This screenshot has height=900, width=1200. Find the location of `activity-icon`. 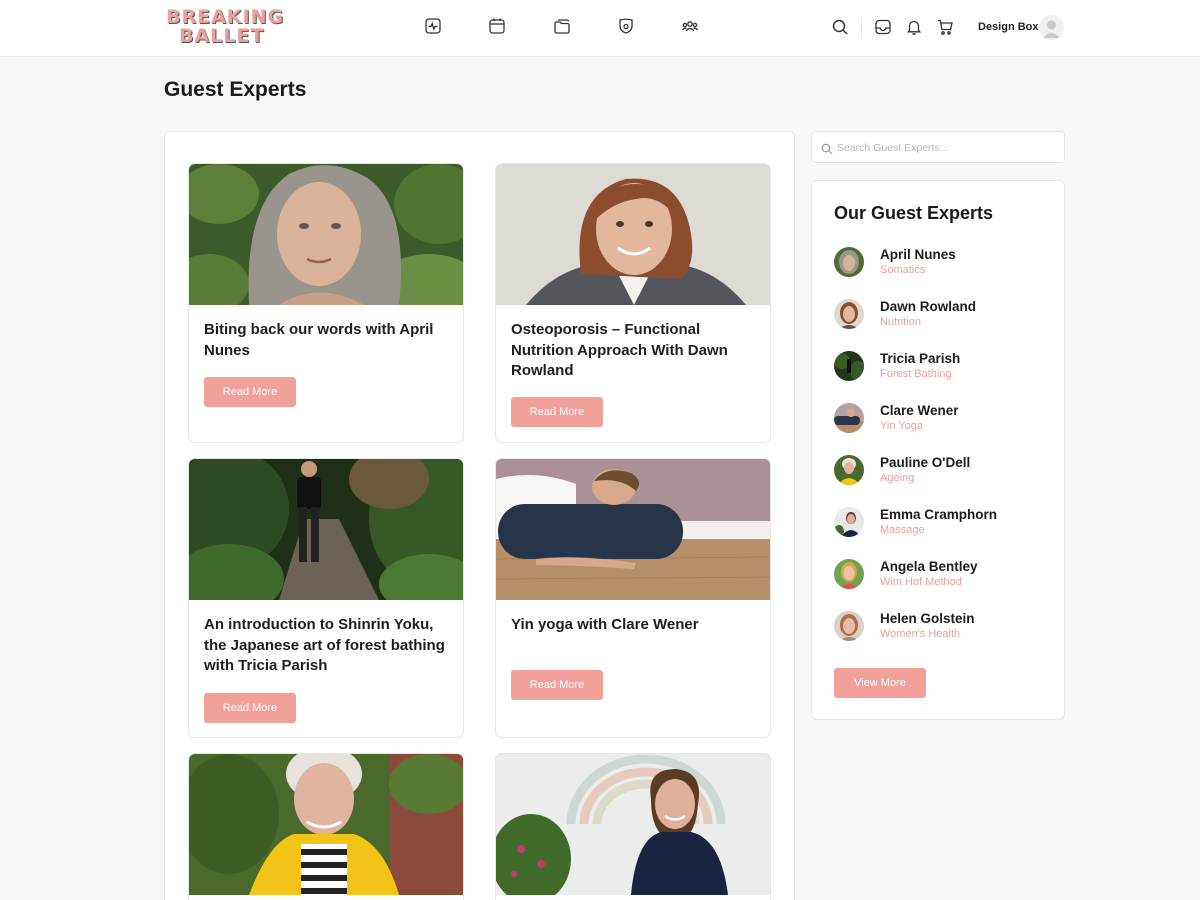

activity-icon is located at coordinates (433, 26).